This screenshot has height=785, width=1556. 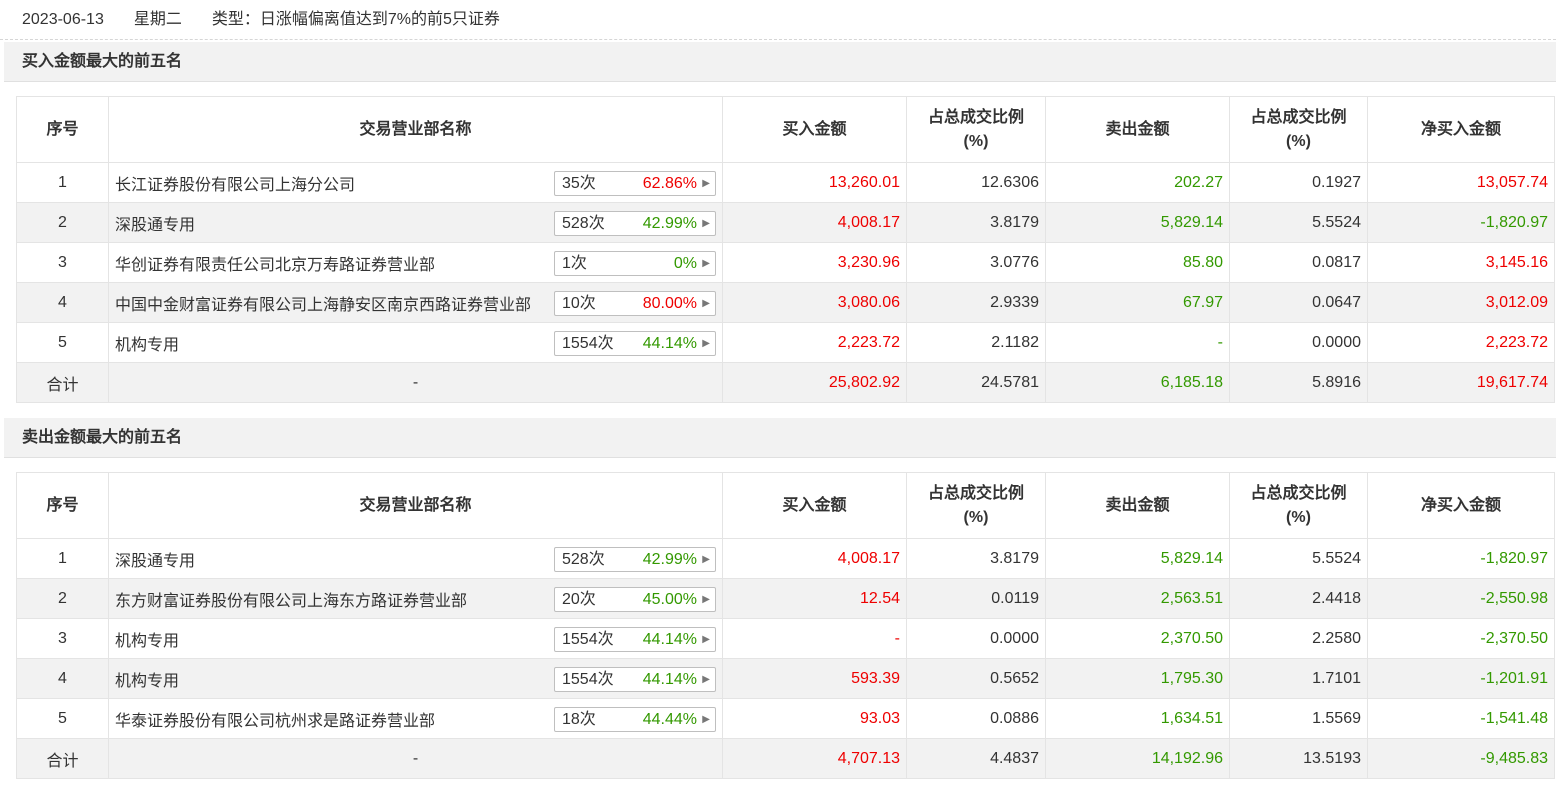 What do you see at coordinates (1137, 129) in the screenshot?
I see `col-header-sell: 卖出金额` at bounding box center [1137, 129].